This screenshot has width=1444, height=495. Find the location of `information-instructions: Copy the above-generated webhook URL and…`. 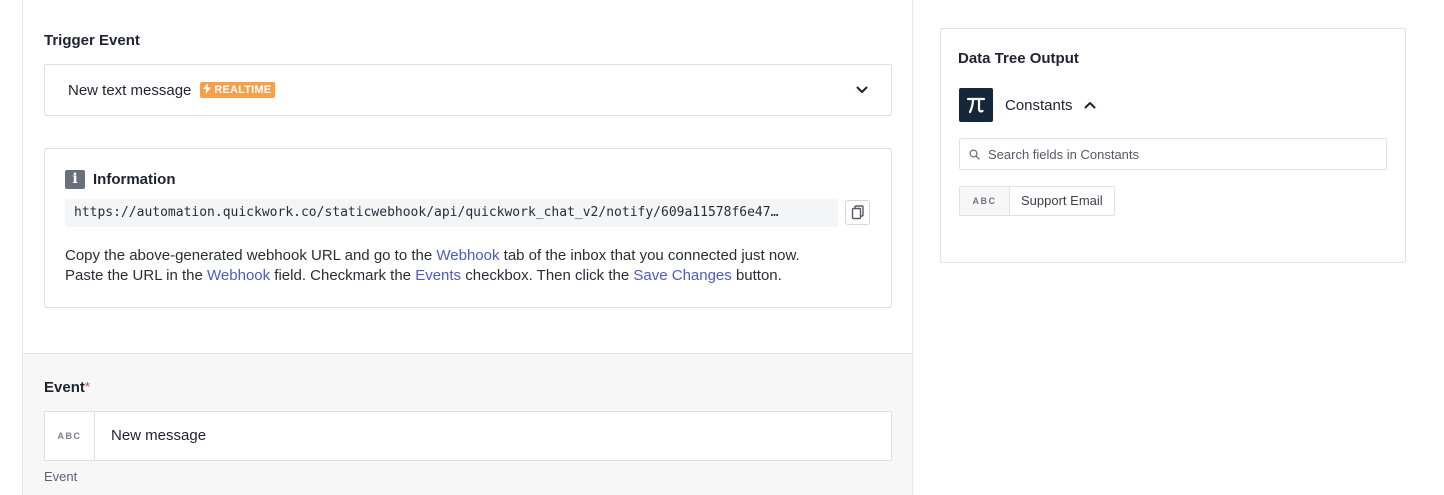

information-instructions: Copy the above-generated webhook URL and… is located at coordinates (470, 266).